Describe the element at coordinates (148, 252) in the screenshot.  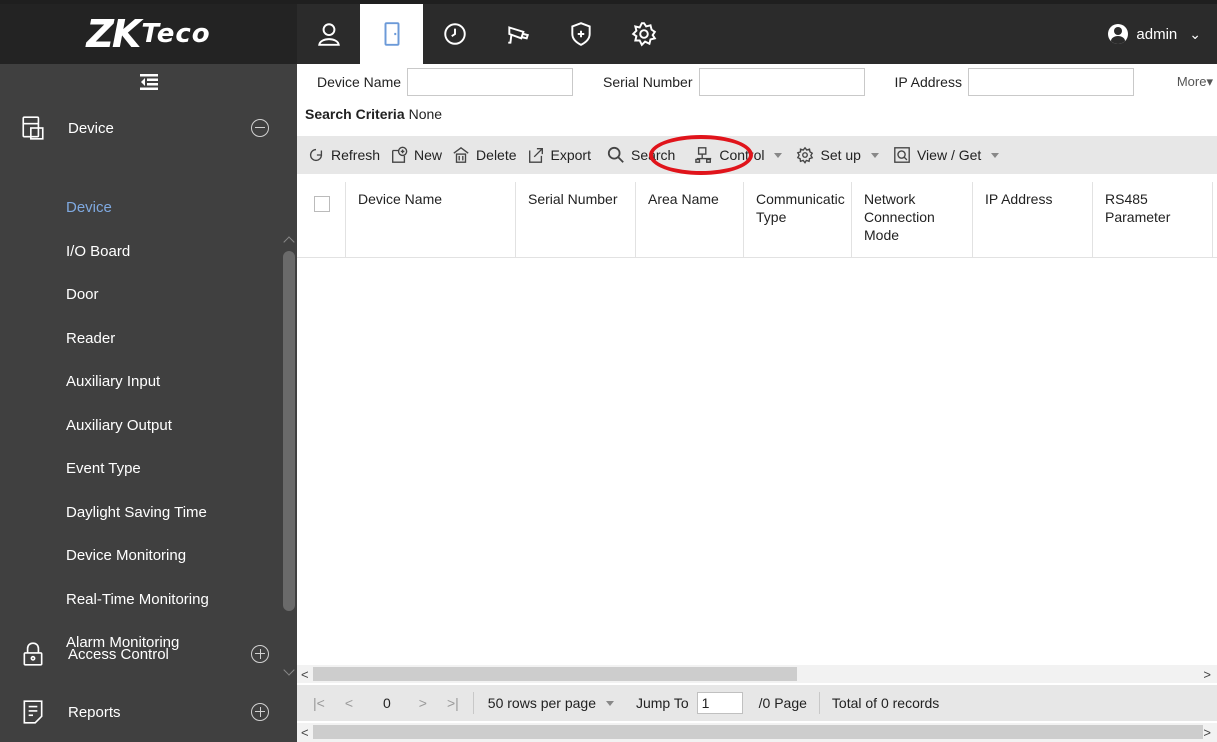
I see `sidebar-item-io-board: I/O Board` at that location.